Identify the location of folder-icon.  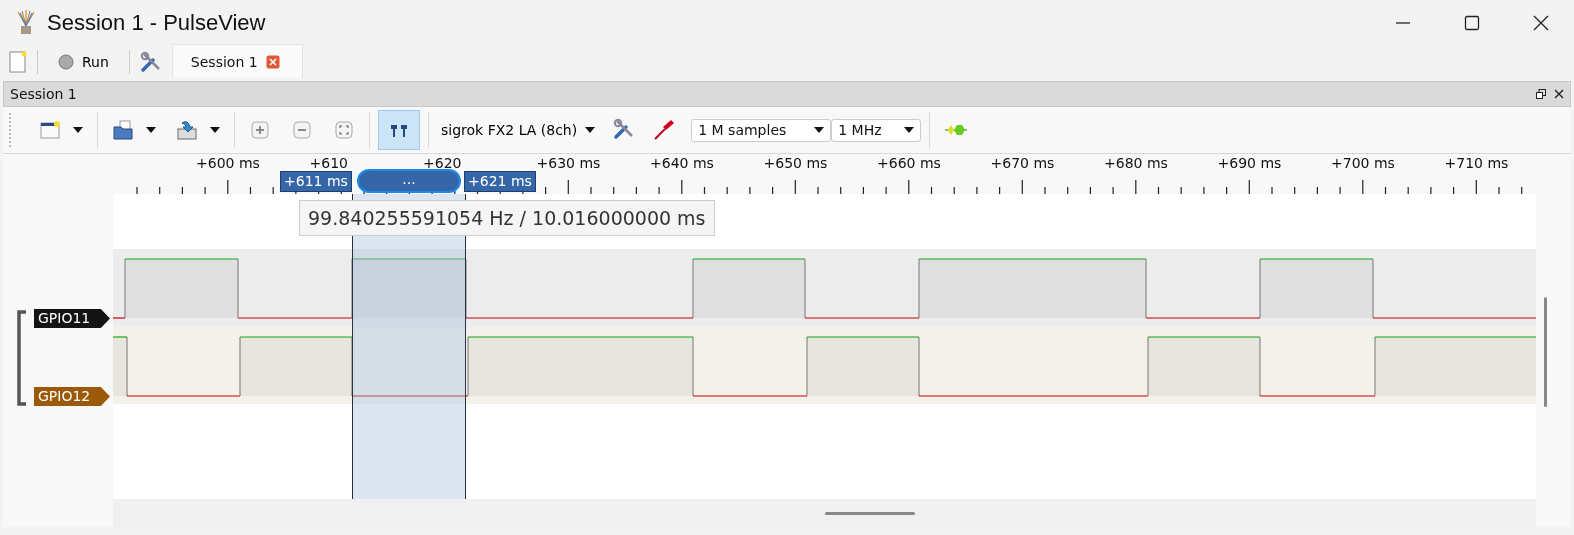
(123, 130).